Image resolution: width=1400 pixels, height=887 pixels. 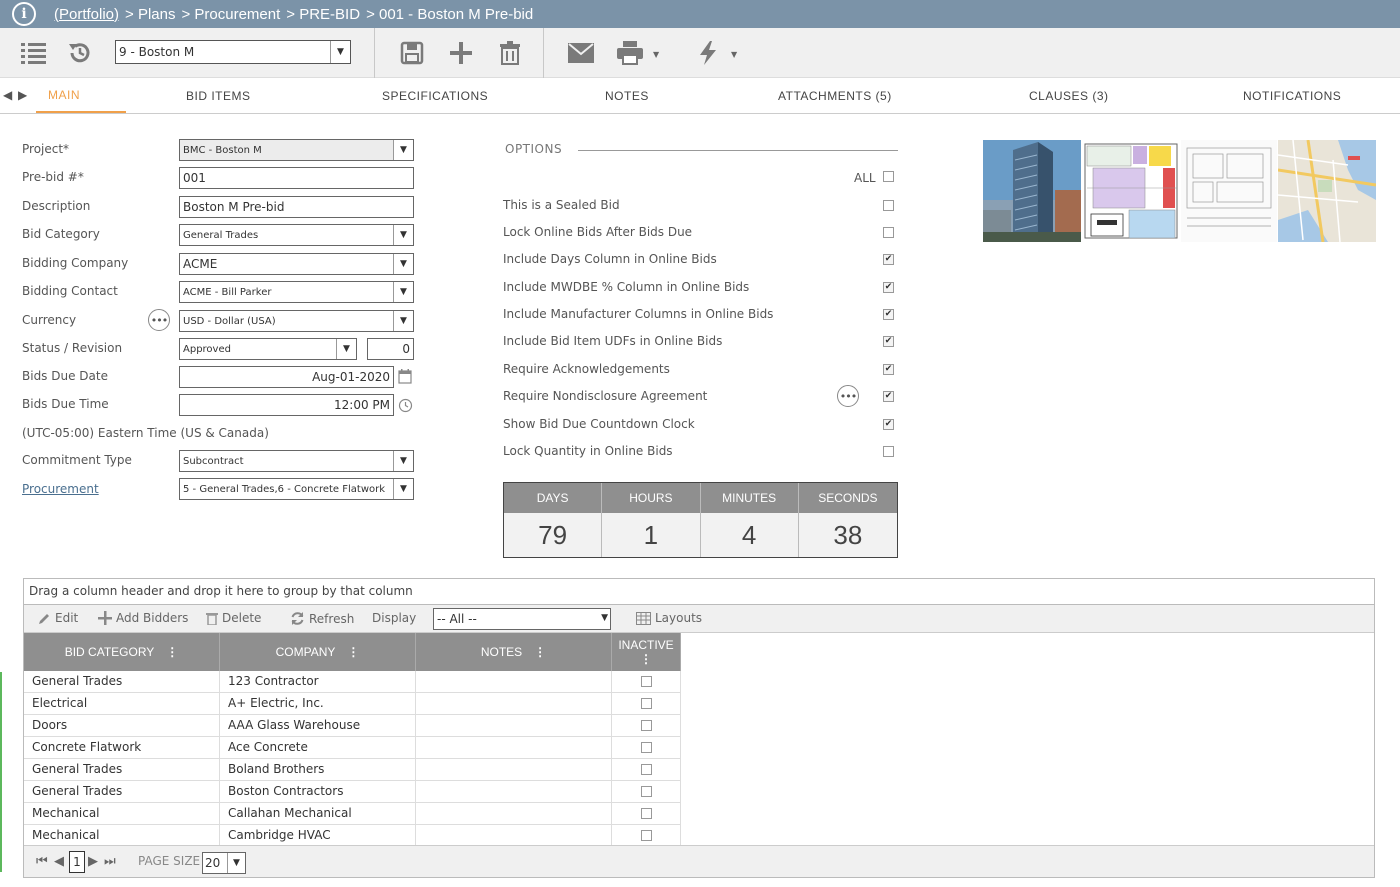 I want to click on prev-page-icon: ◀, so click(x=59, y=861).